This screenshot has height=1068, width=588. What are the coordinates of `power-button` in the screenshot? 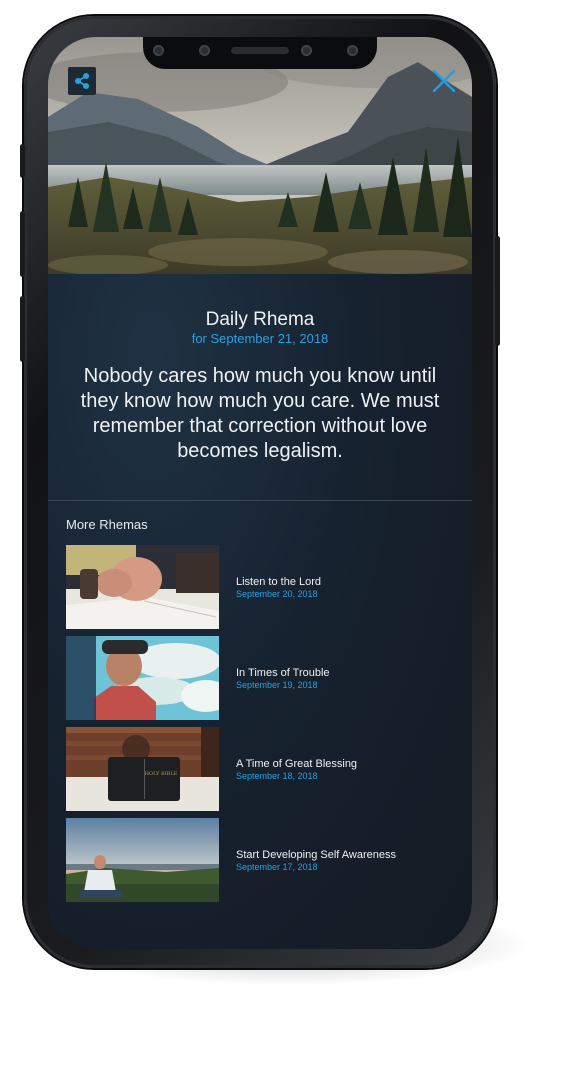 It's located at (497, 291).